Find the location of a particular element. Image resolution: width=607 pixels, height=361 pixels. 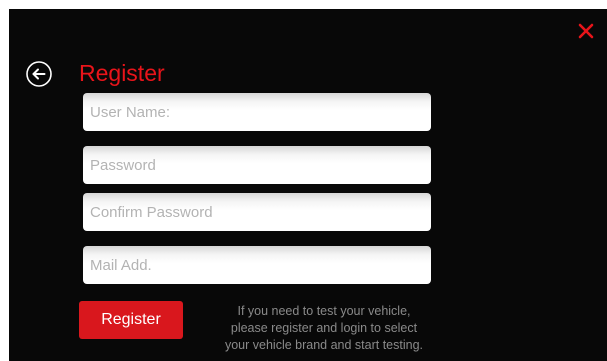

confirm-password-field is located at coordinates (257, 212).